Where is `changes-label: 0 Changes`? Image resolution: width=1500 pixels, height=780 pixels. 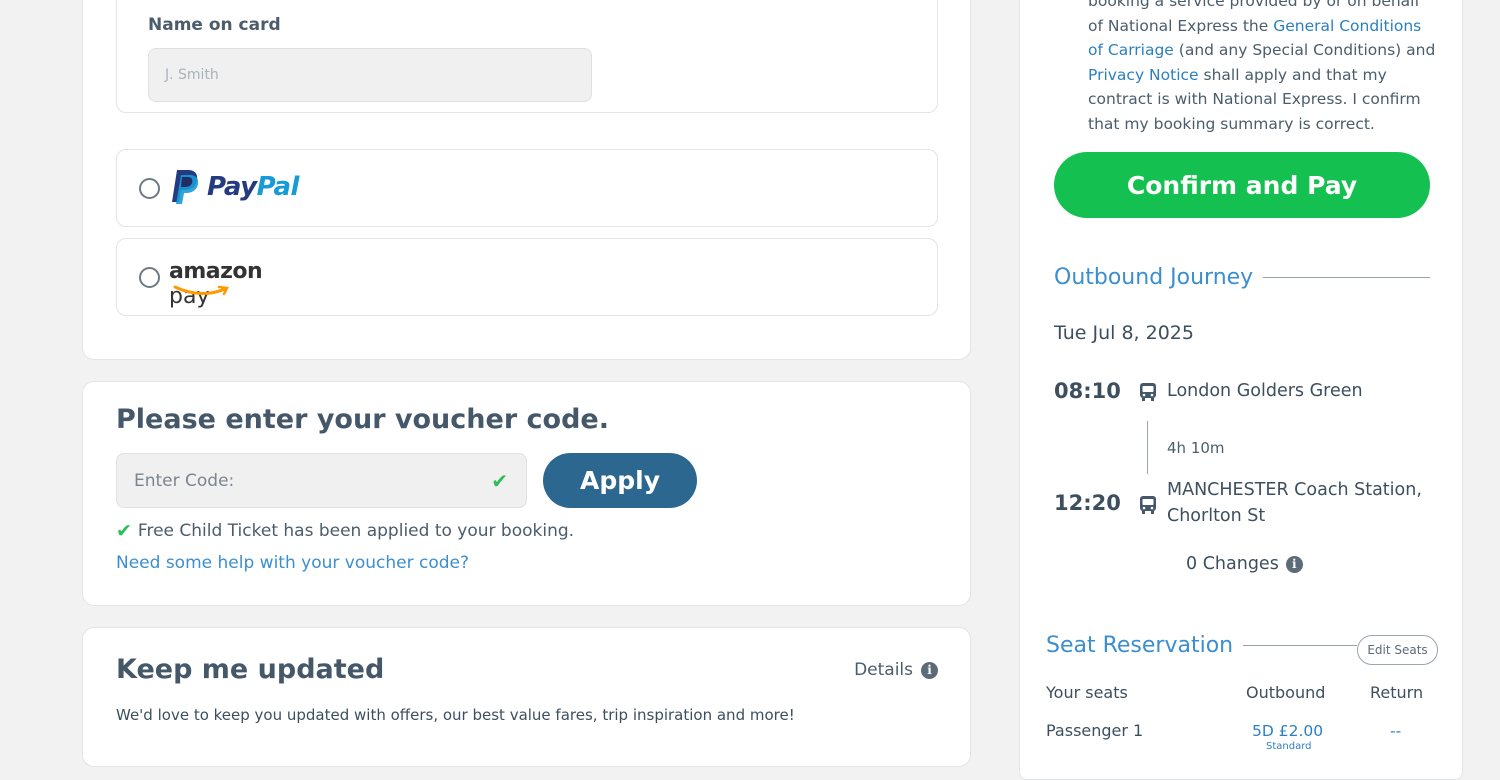 changes-label: 0 Changes is located at coordinates (1232, 564).